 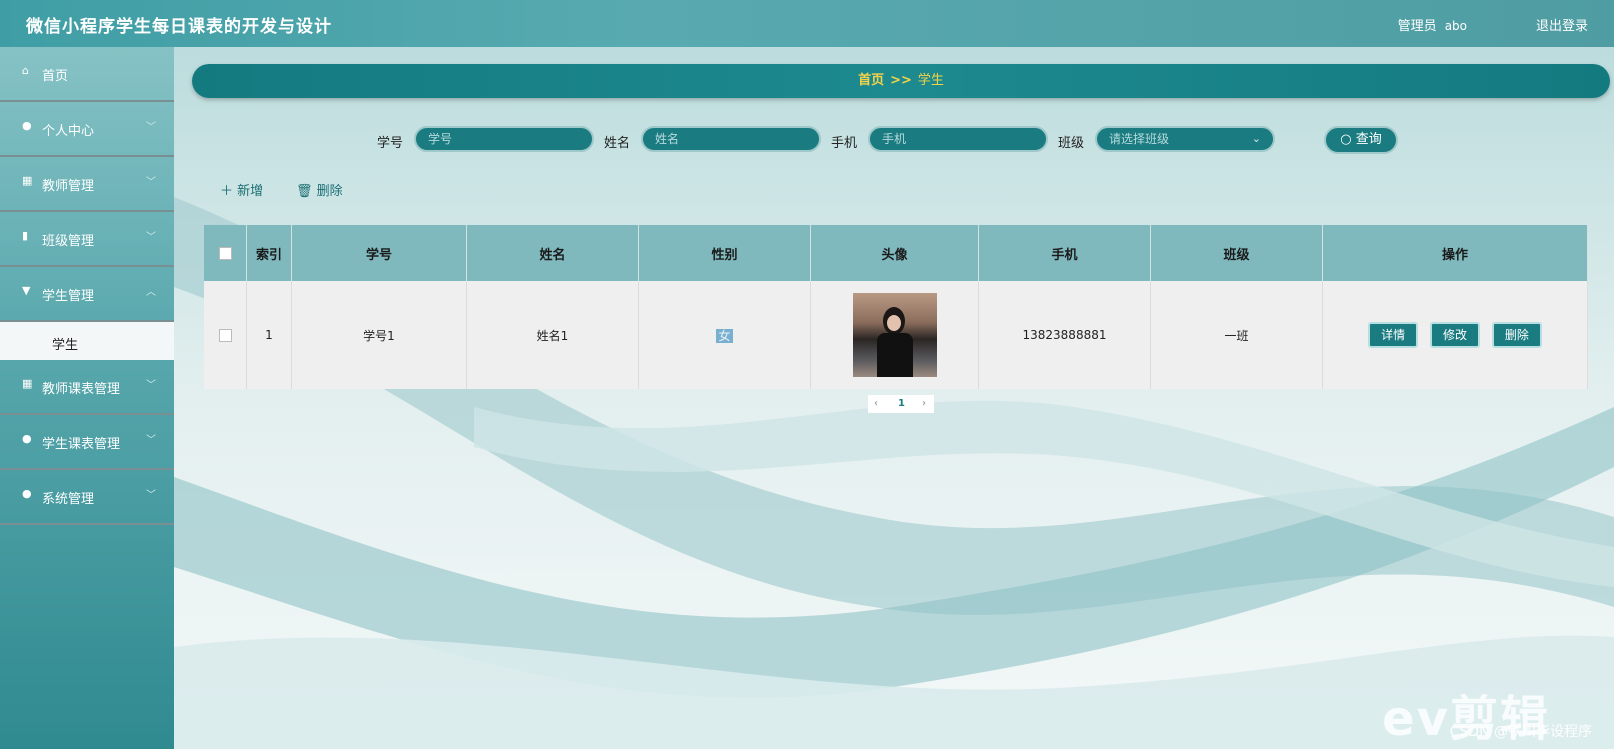 What do you see at coordinates (390, 143) in the screenshot?
I see `student-id-label: 学号` at bounding box center [390, 143].